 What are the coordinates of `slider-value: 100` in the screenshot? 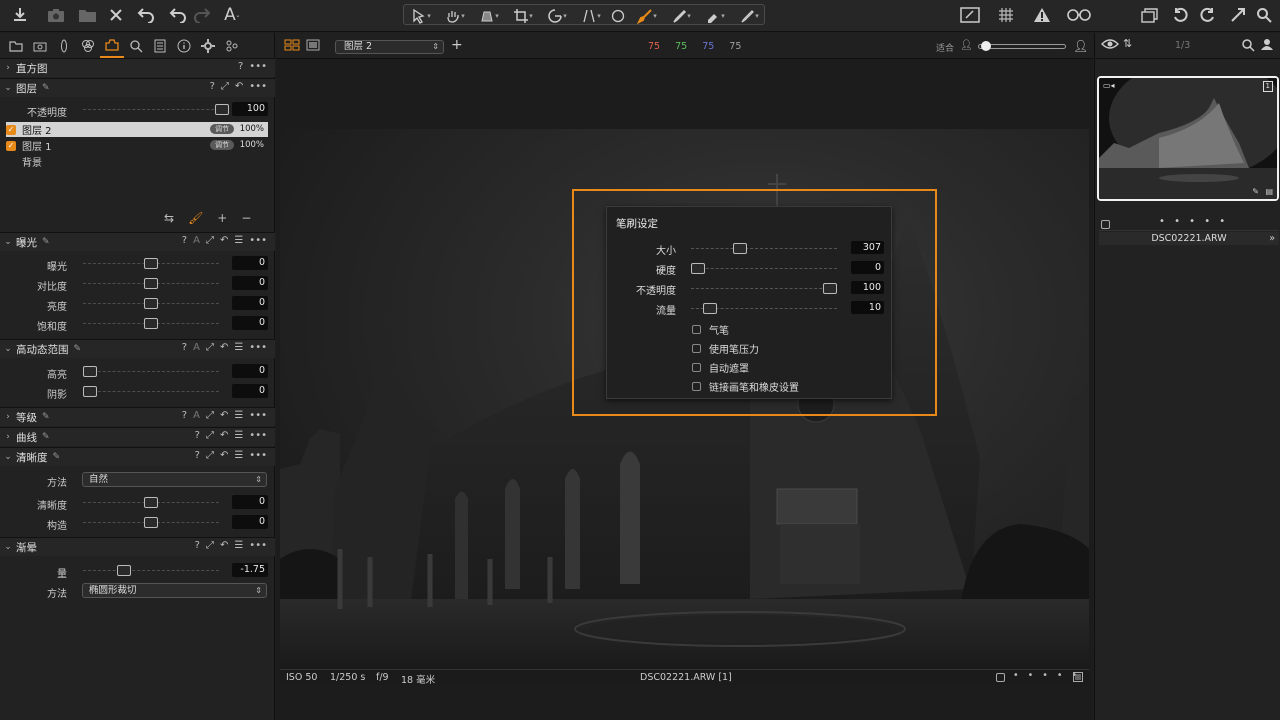 It's located at (867, 287).